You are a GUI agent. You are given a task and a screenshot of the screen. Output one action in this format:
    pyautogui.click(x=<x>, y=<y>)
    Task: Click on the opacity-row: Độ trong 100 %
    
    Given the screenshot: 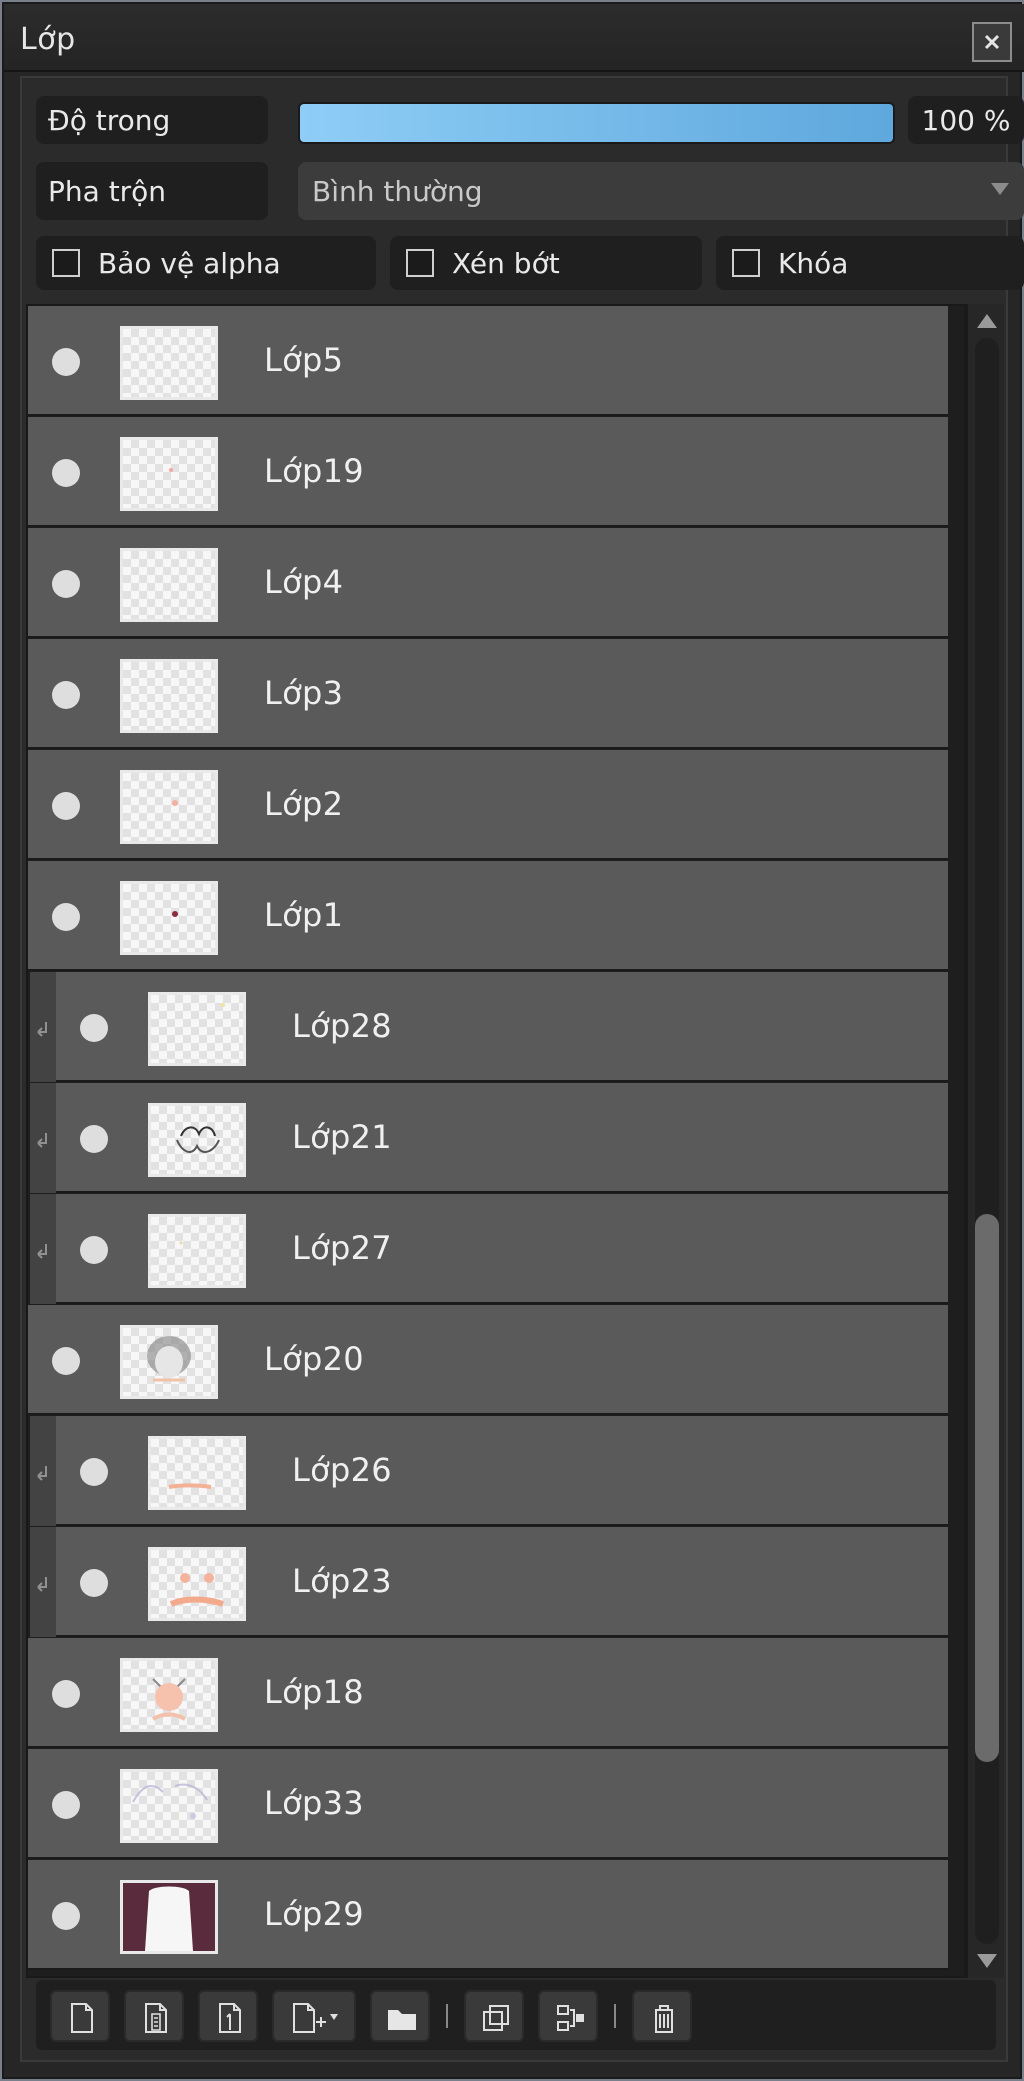 What is the action you would take?
    pyautogui.click(x=530, y=120)
    